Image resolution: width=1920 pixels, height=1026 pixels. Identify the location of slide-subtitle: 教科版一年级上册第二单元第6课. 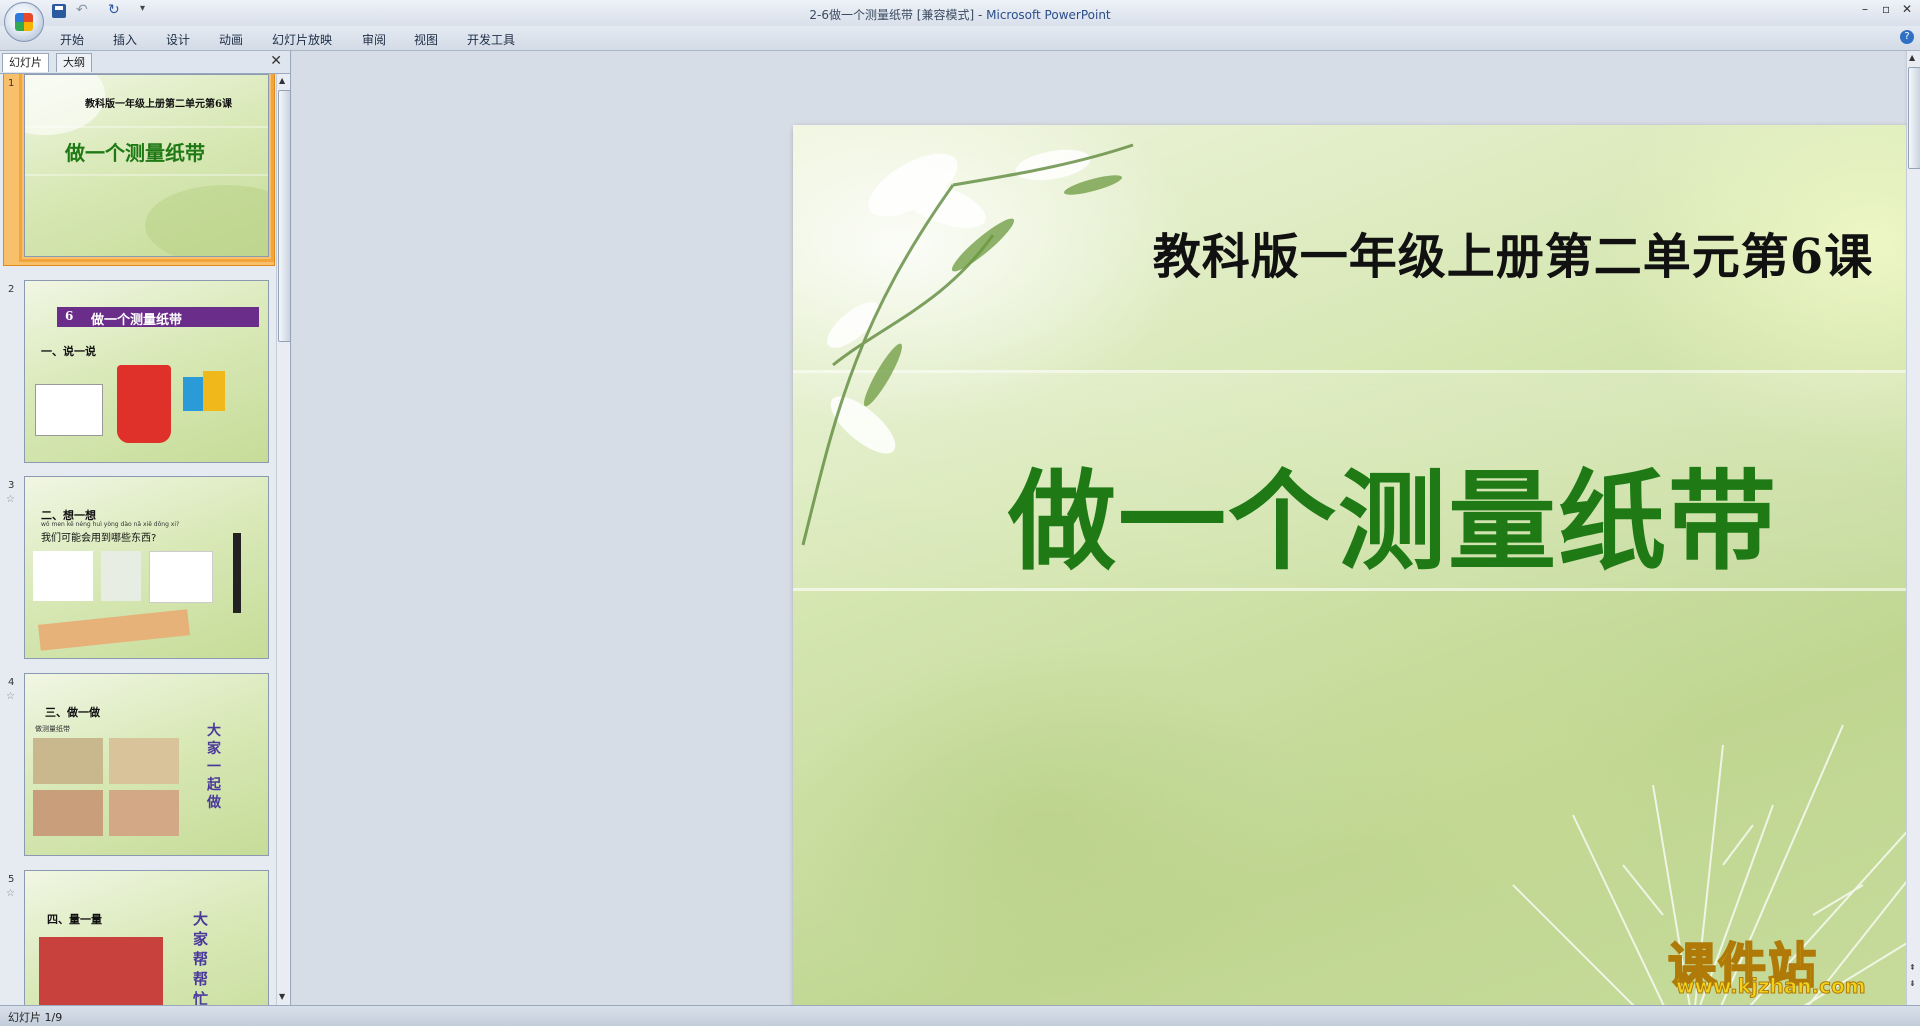
(1511, 252).